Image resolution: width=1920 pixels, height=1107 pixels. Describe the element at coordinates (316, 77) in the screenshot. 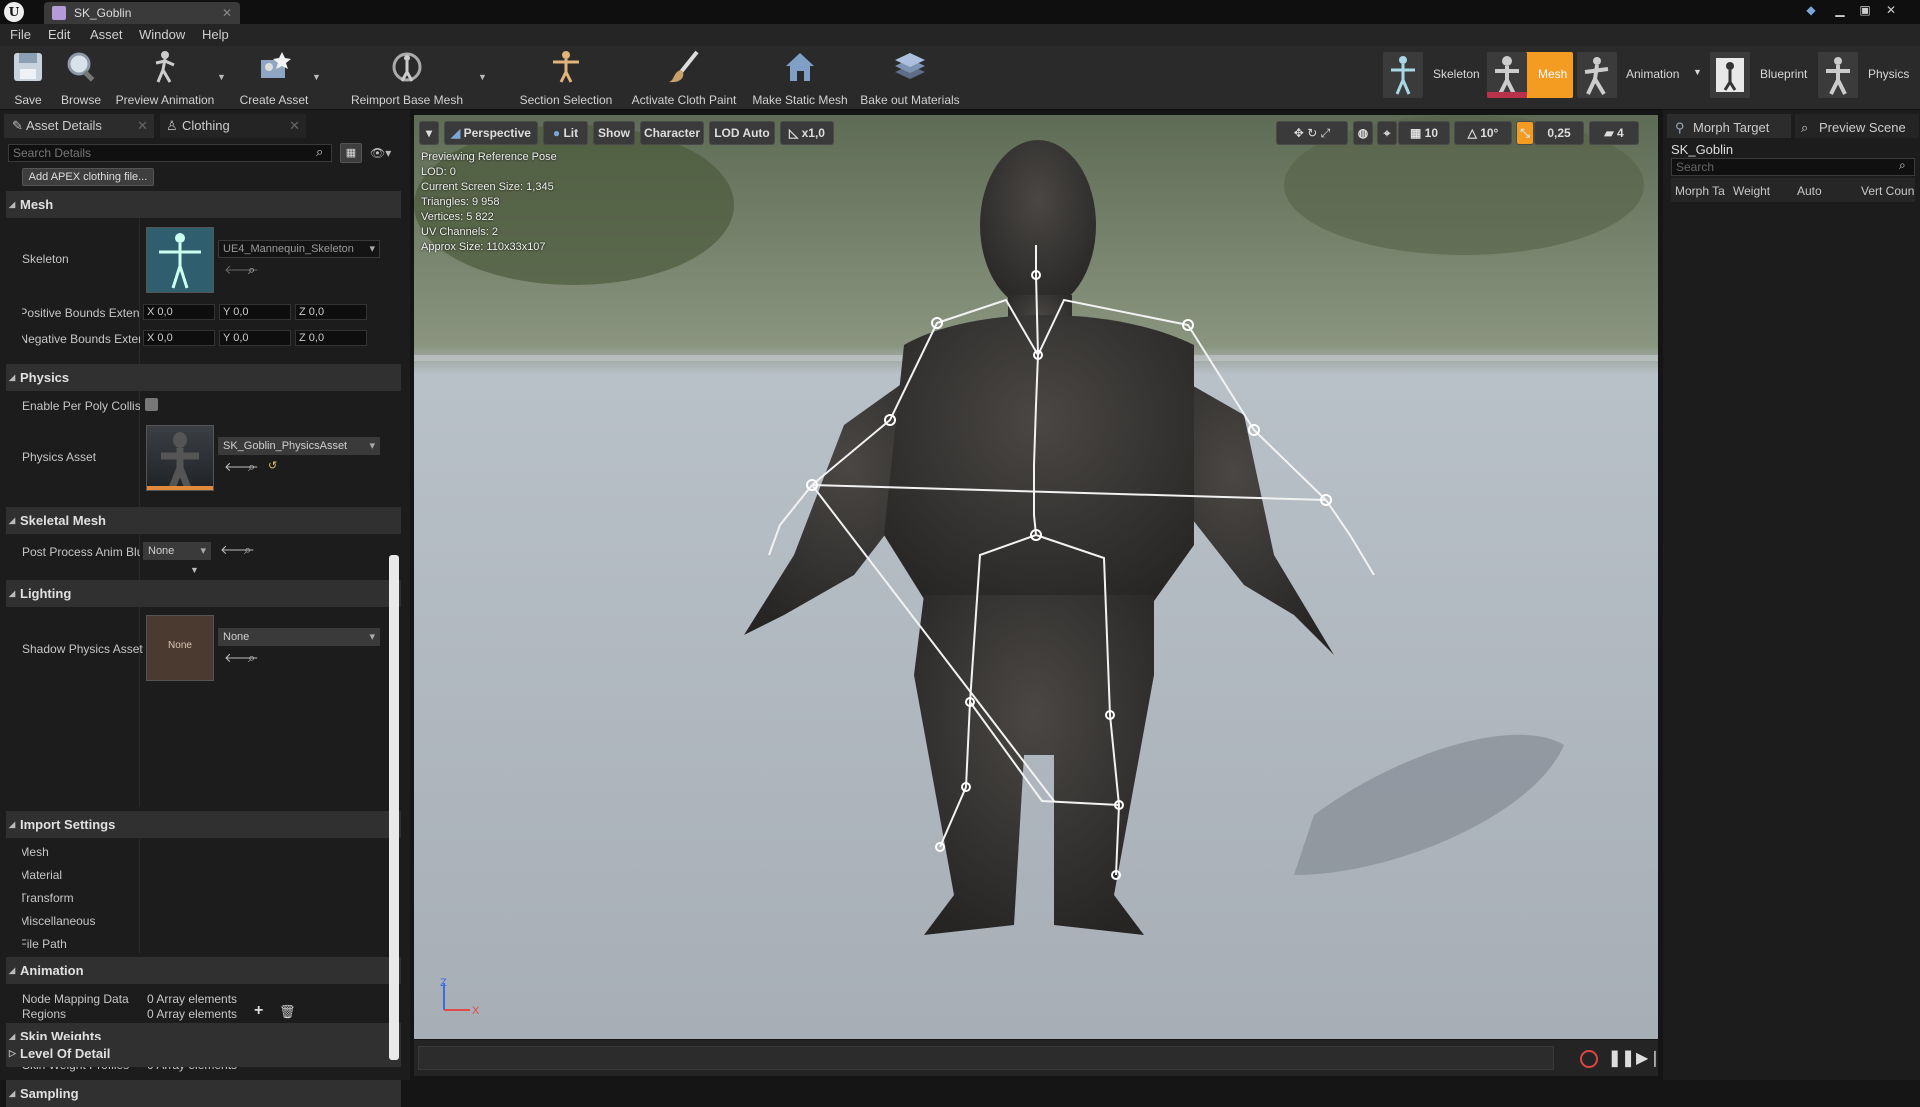

I see `create-asset-dropdown-icon: ▼` at that location.